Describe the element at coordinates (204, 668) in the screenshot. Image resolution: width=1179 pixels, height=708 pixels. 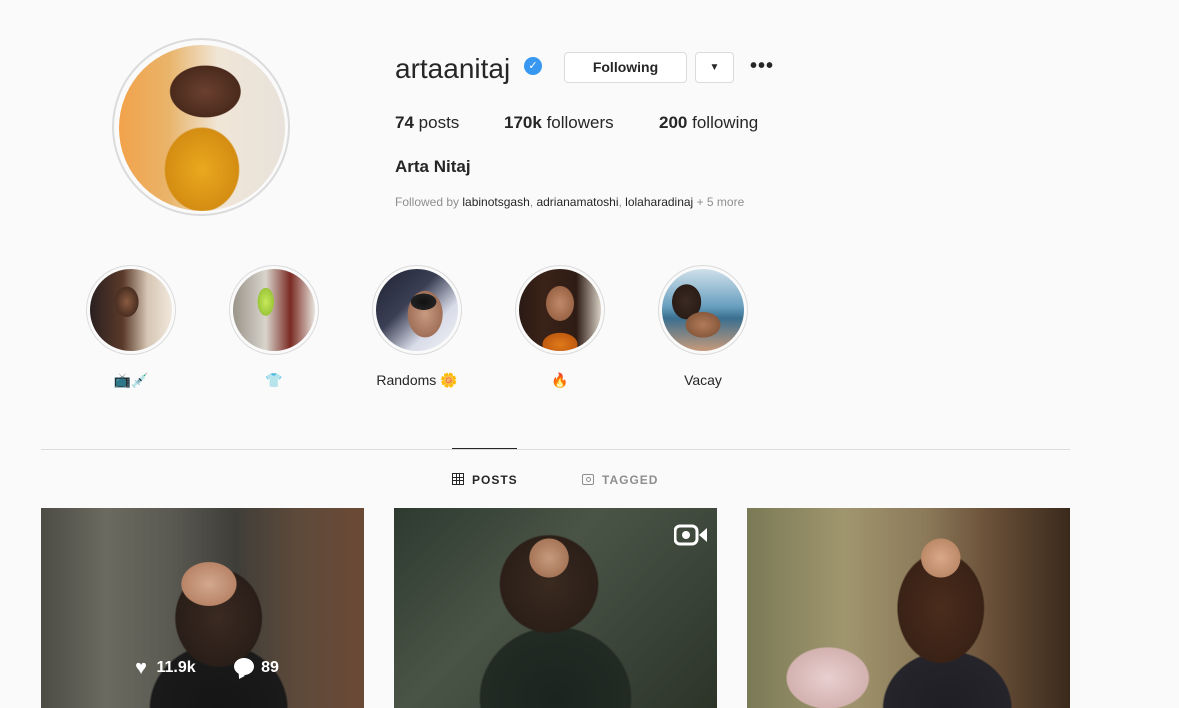
I see `post-hover-stats: ♥ 11.9k 89` at that location.